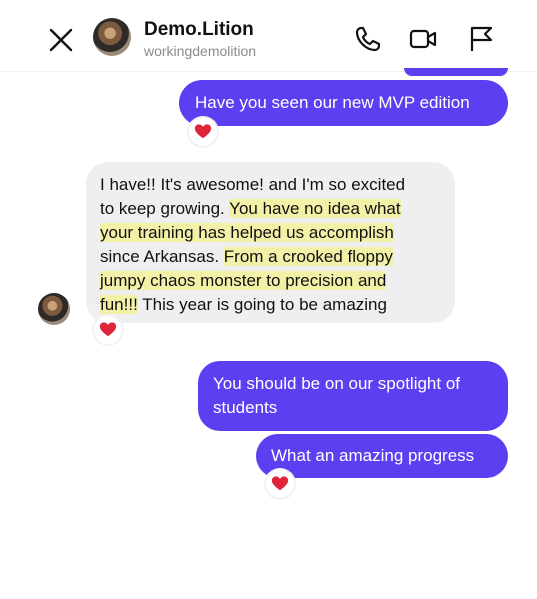 This screenshot has width=537, height=599. Describe the element at coordinates (373, 455) in the screenshot. I see `message-text: What an amazing progress` at that location.